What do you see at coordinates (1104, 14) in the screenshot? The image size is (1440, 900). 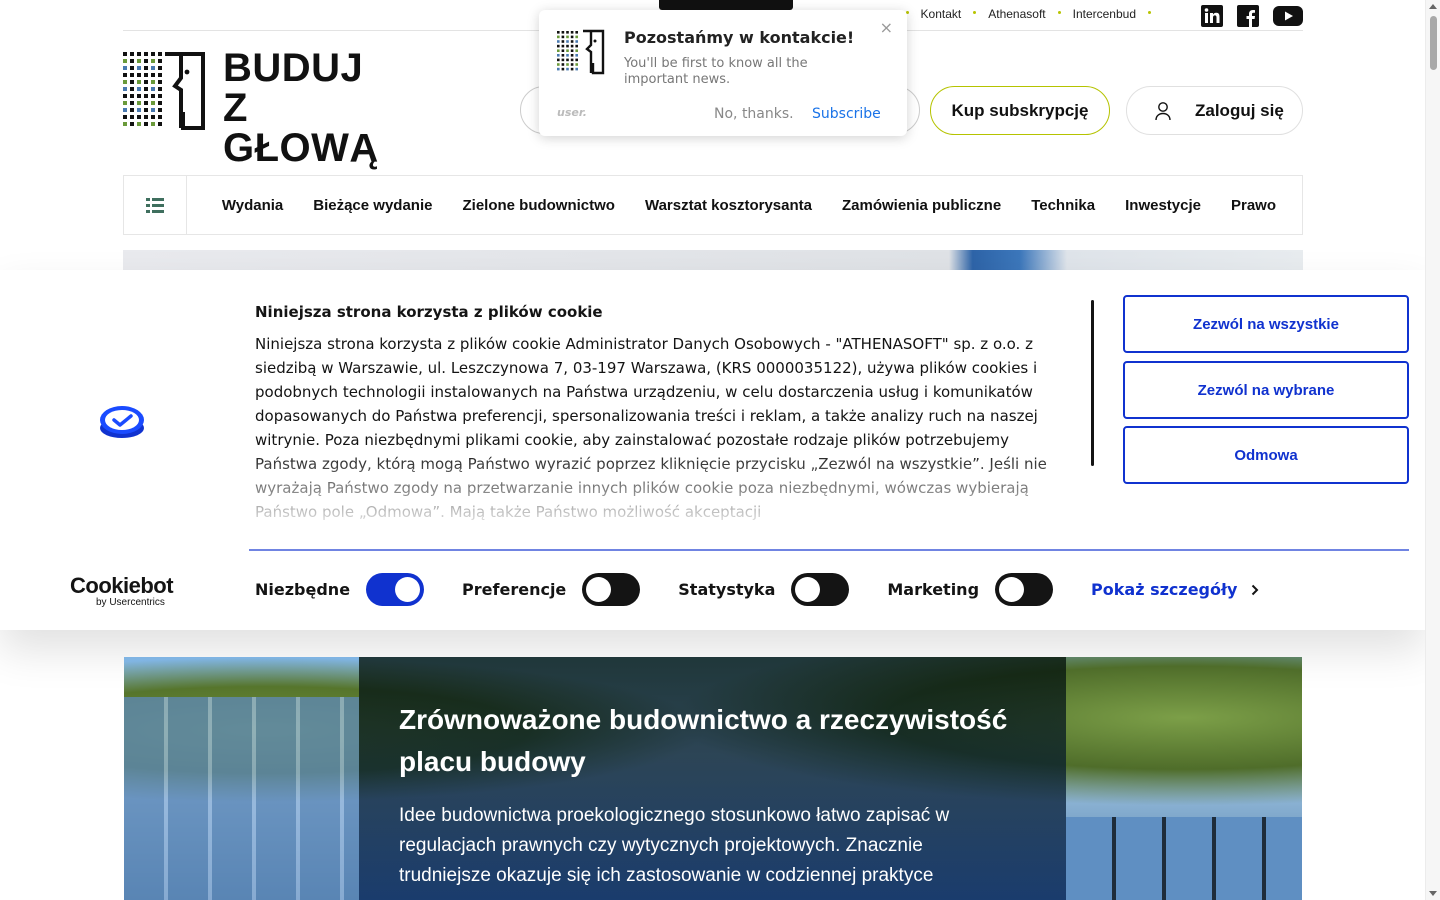 I see `top-link-intercenbud: Intercenbud` at bounding box center [1104, 14].